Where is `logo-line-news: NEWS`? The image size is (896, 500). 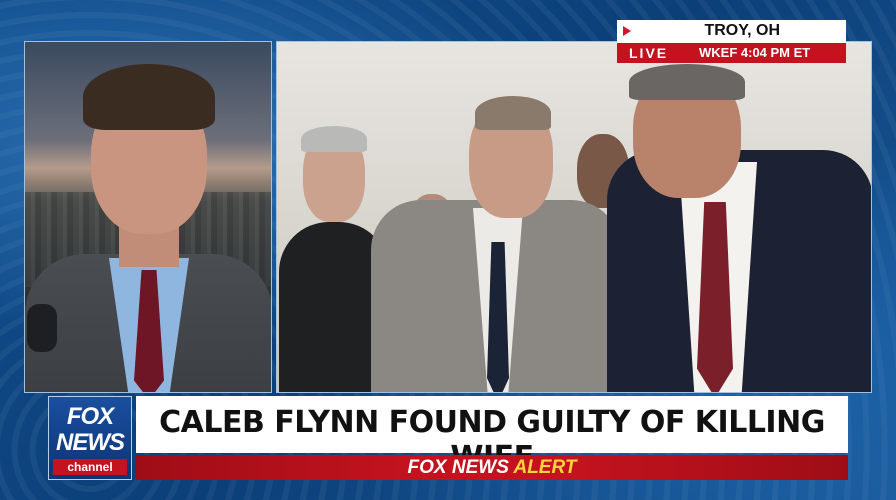
logo-line-news: NEWS is located at coordinates (90, 442).